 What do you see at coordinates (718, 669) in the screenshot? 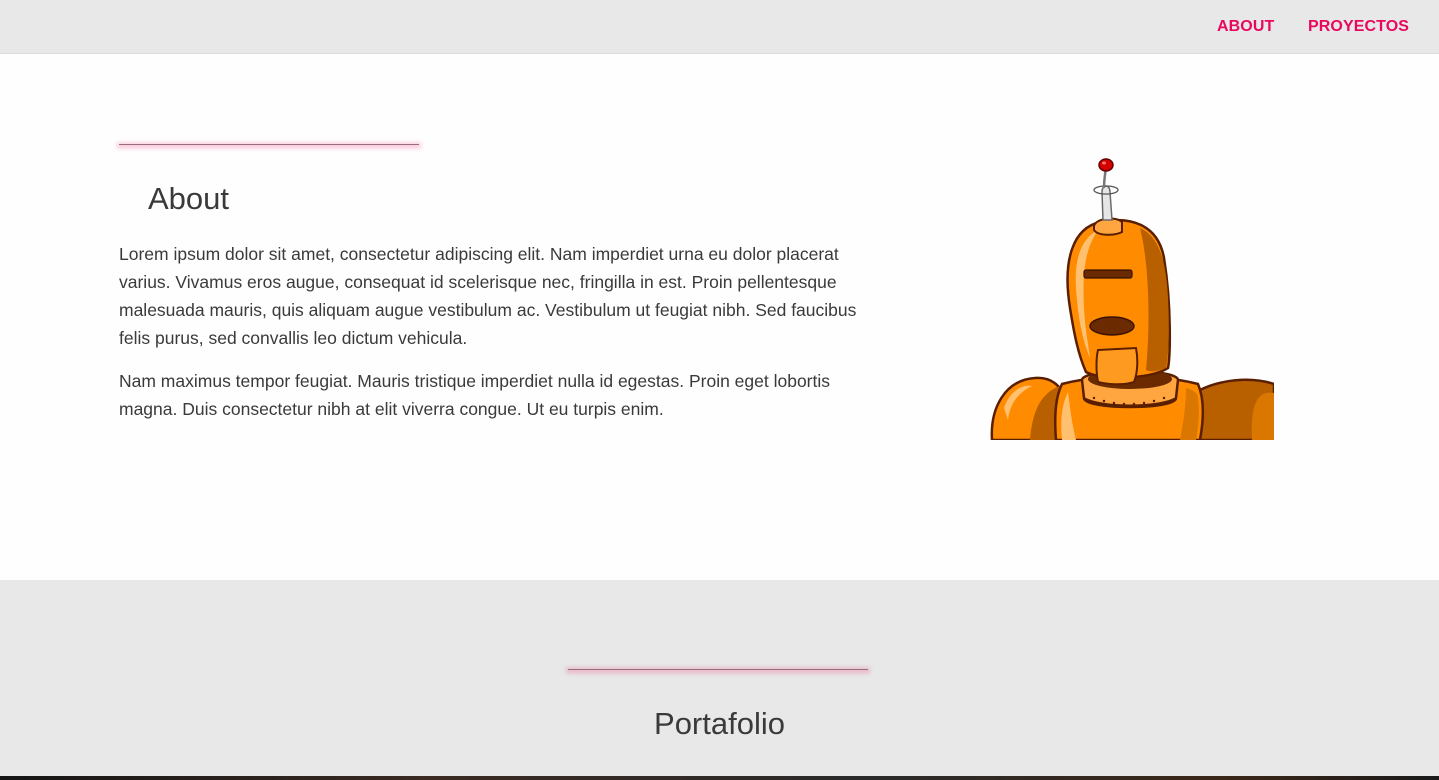
I see `portfolio-divider` at bounding box center [718, 669].